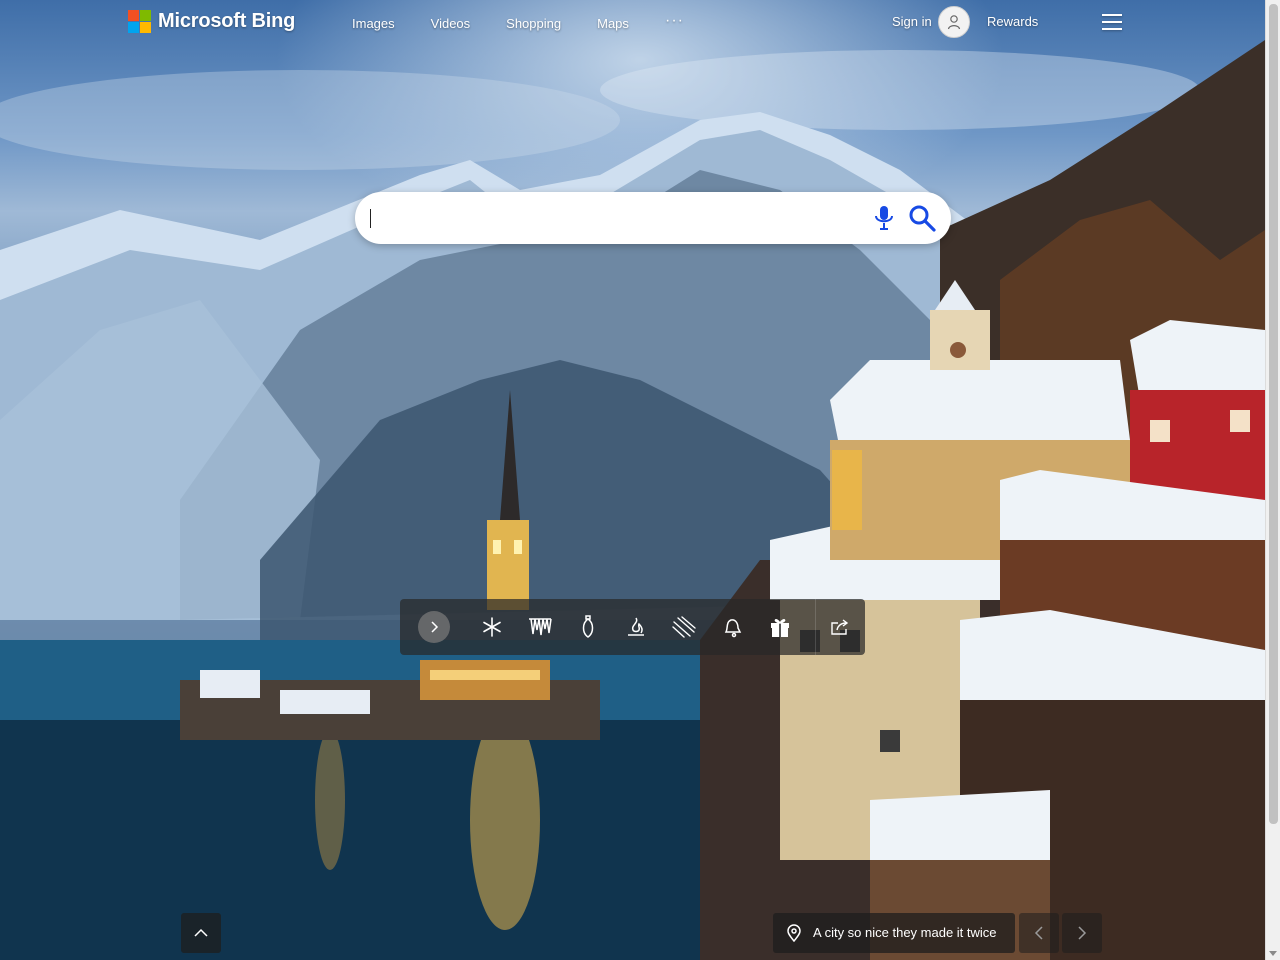 The image size is (1280, 960). Describe the element at coordinates (370, 218) in the screenshot. I see `text-cursor` at that location.